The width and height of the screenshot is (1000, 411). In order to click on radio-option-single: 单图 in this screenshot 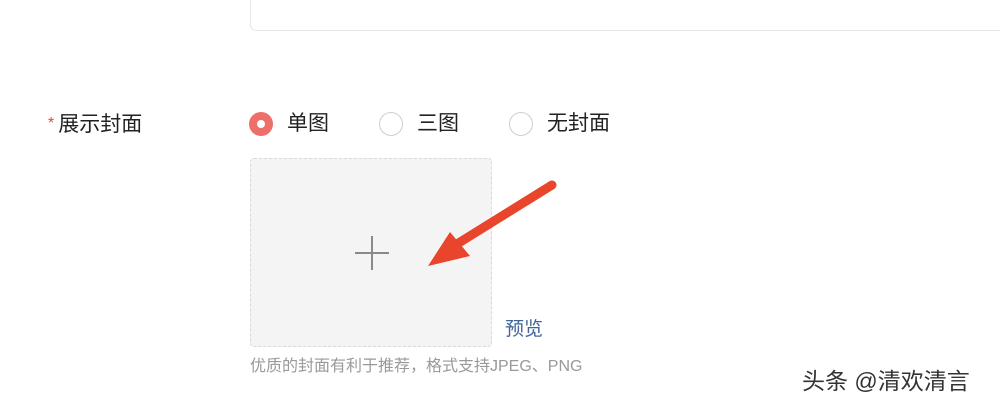, I will do `click(289, 124)`.